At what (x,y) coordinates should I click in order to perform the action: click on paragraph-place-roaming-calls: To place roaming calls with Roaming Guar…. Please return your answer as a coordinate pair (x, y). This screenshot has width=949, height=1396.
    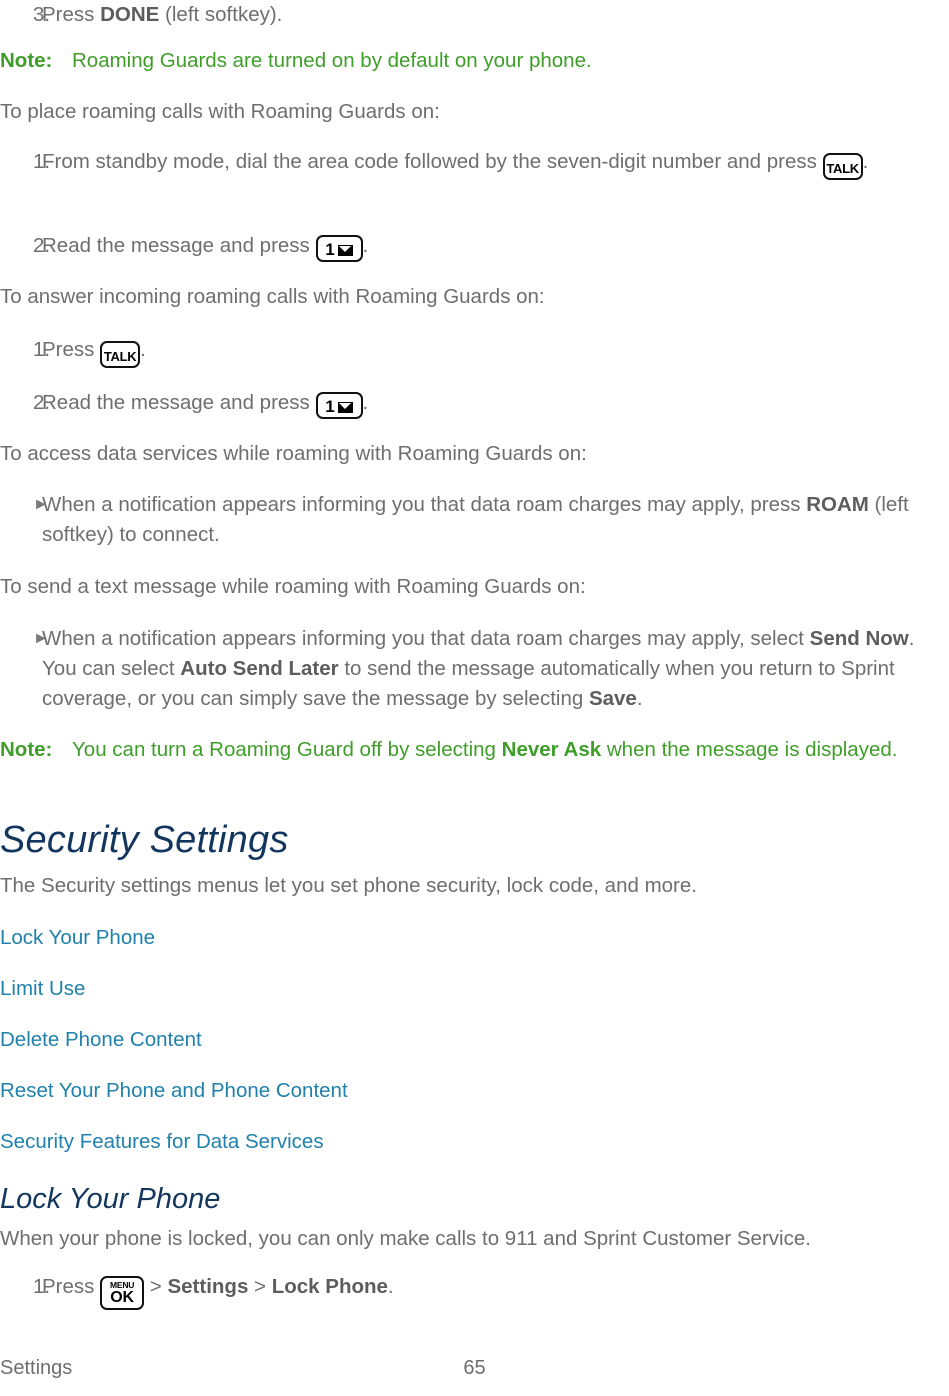
    Looking at the image, I should click on (220, 111).